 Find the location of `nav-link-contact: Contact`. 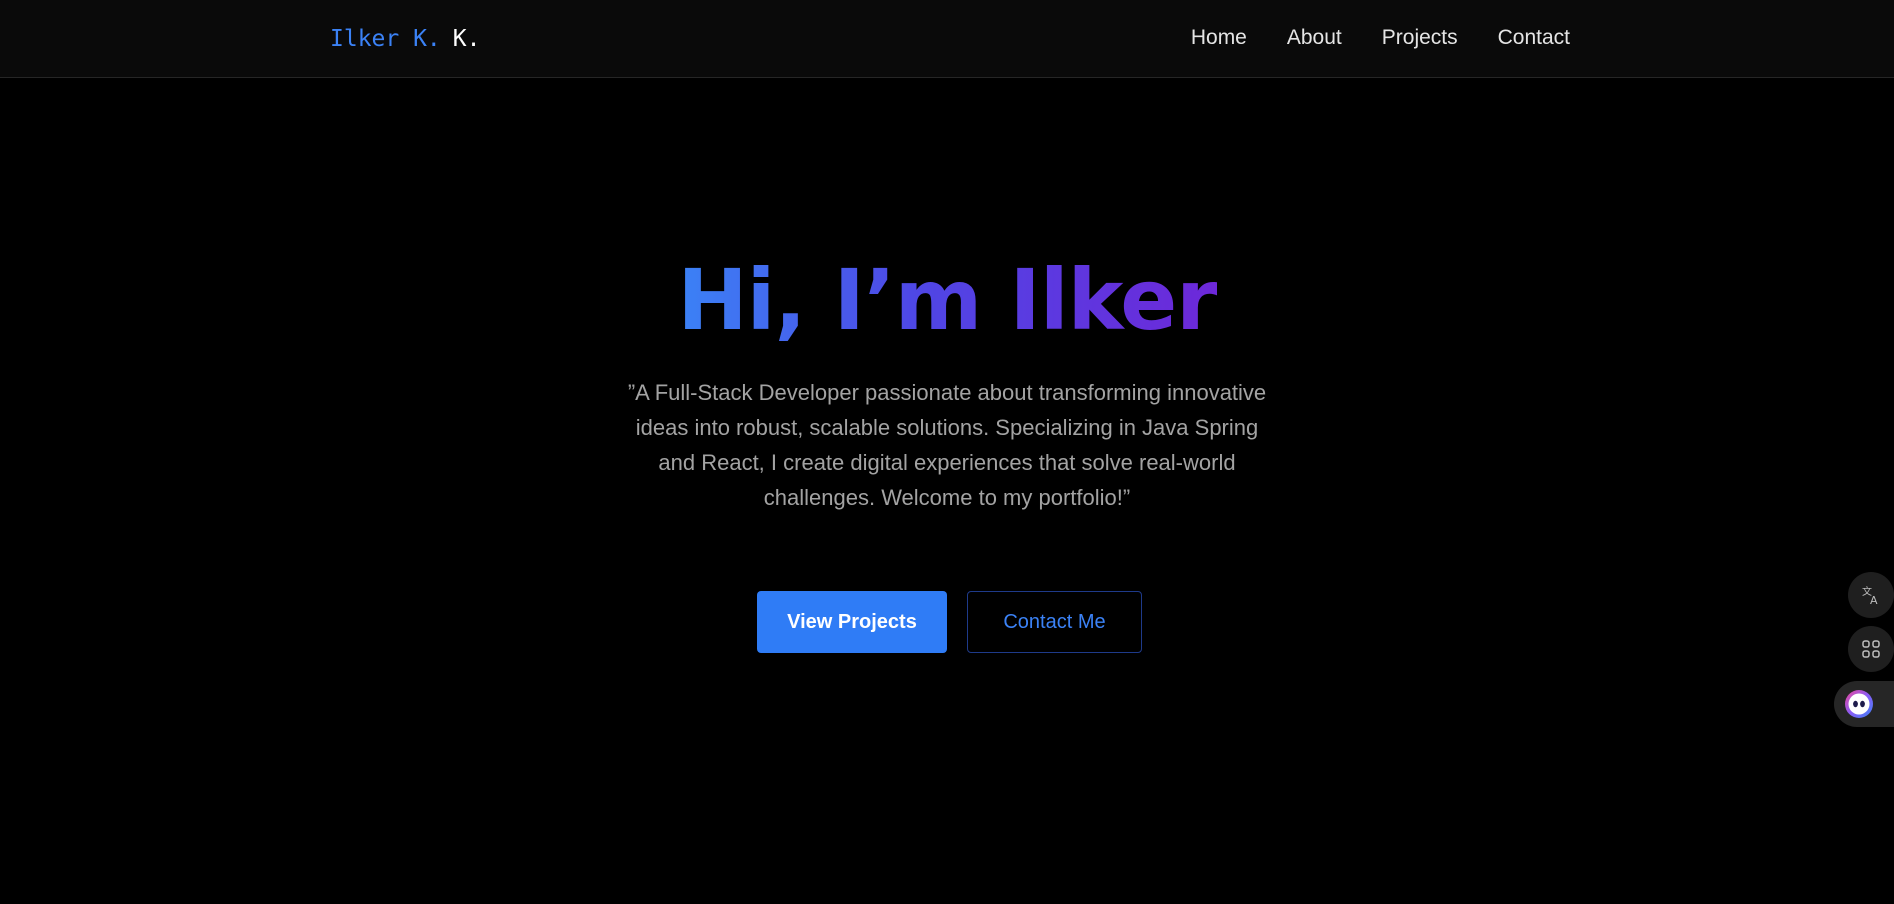

nav-link-contact: Contact is located at coordinates (1534, 38).